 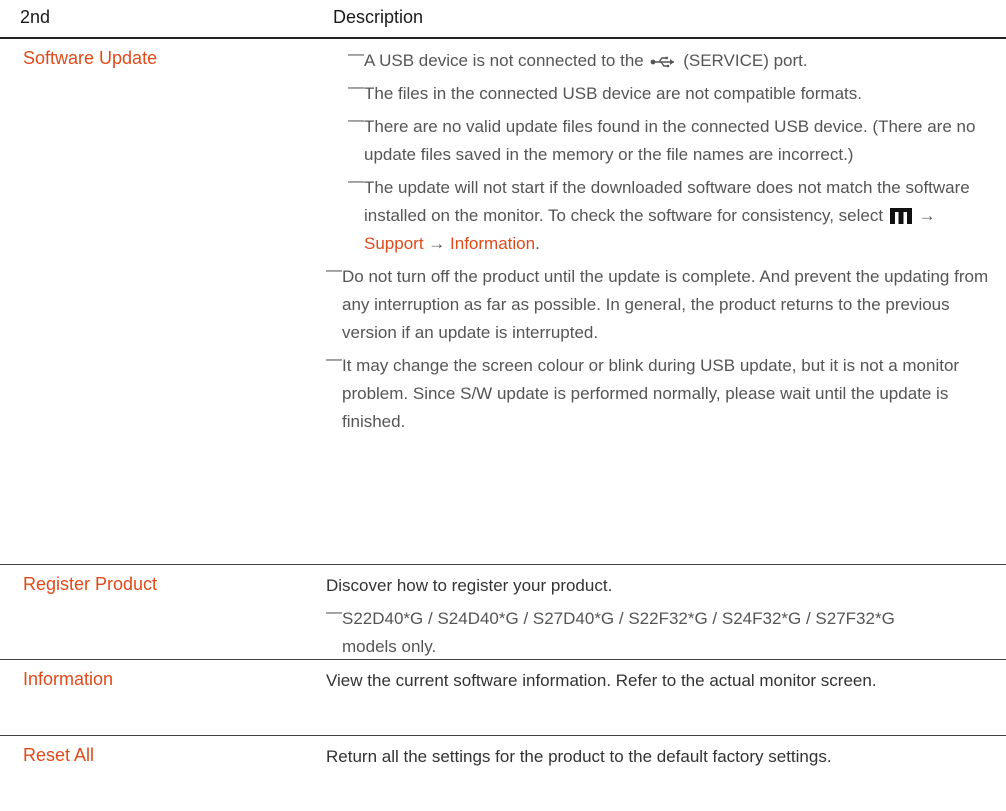 I want to click on menu-link-information: Information, so click(x=492, y=243).